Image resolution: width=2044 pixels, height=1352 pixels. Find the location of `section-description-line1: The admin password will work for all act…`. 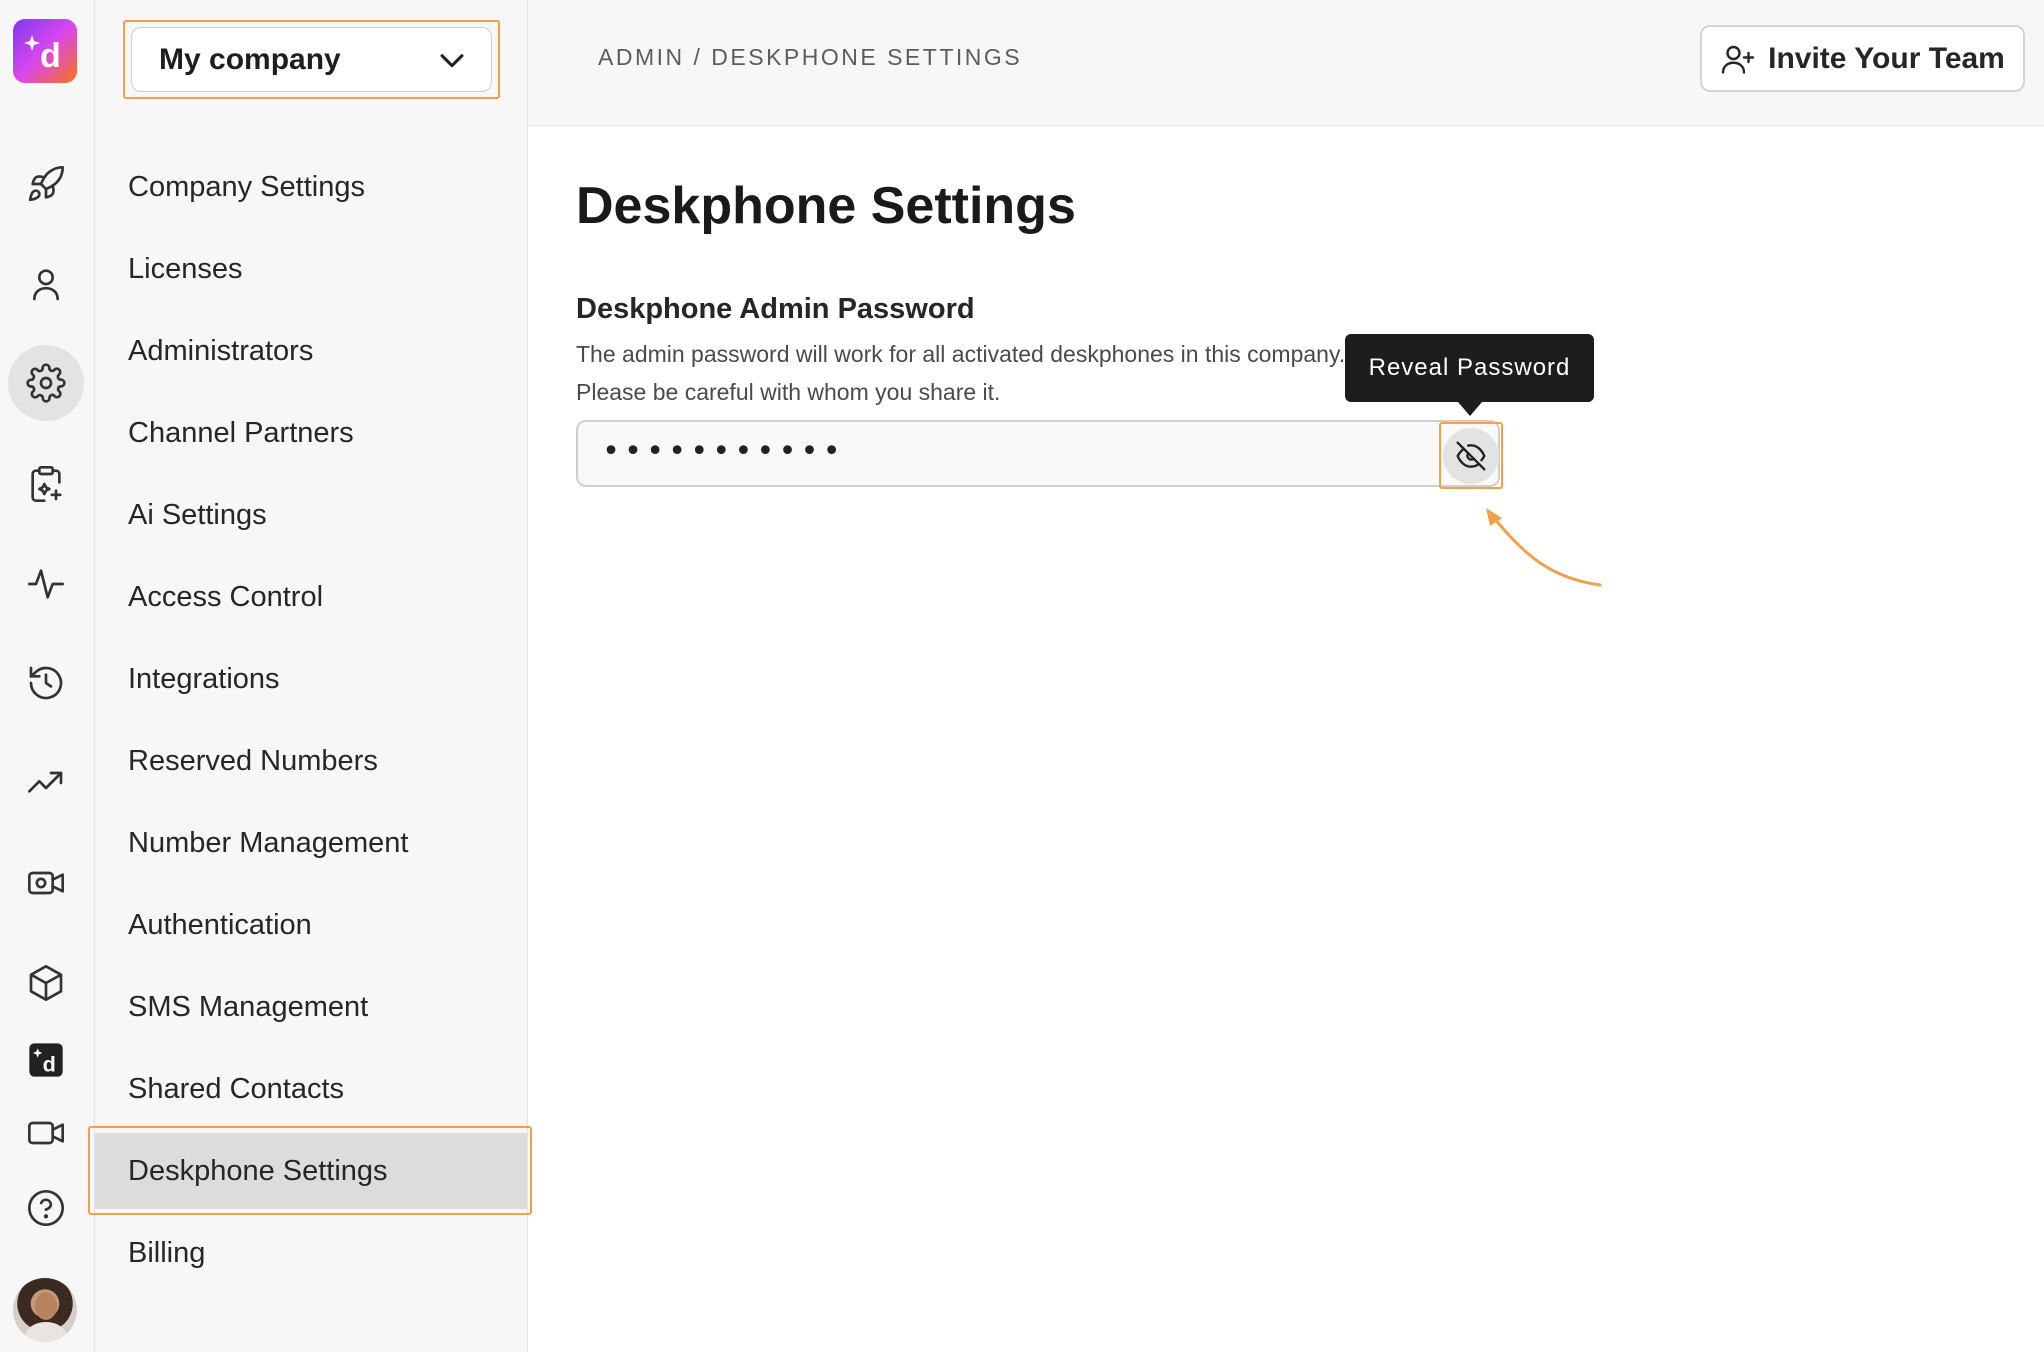

section-description-line1: The admin password will work for all act… is located at coordinates (961, 354).